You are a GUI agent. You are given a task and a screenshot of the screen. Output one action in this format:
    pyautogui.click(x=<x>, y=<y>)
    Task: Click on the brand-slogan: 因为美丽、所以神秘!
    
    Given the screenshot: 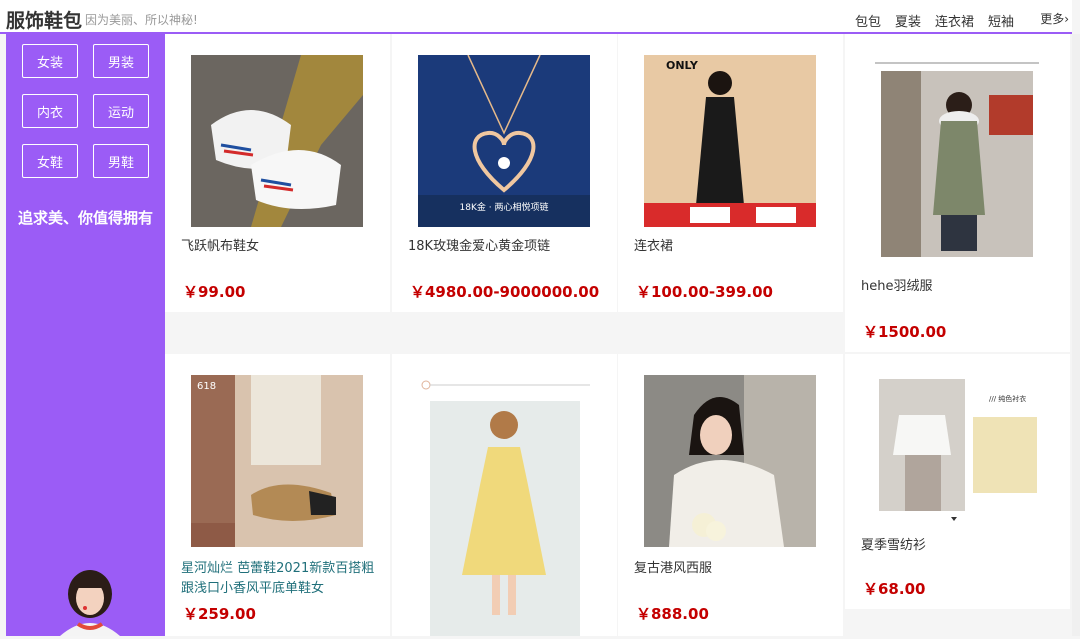 What is the action you would take?
    pyautogui.click(x=141, y=20)
    